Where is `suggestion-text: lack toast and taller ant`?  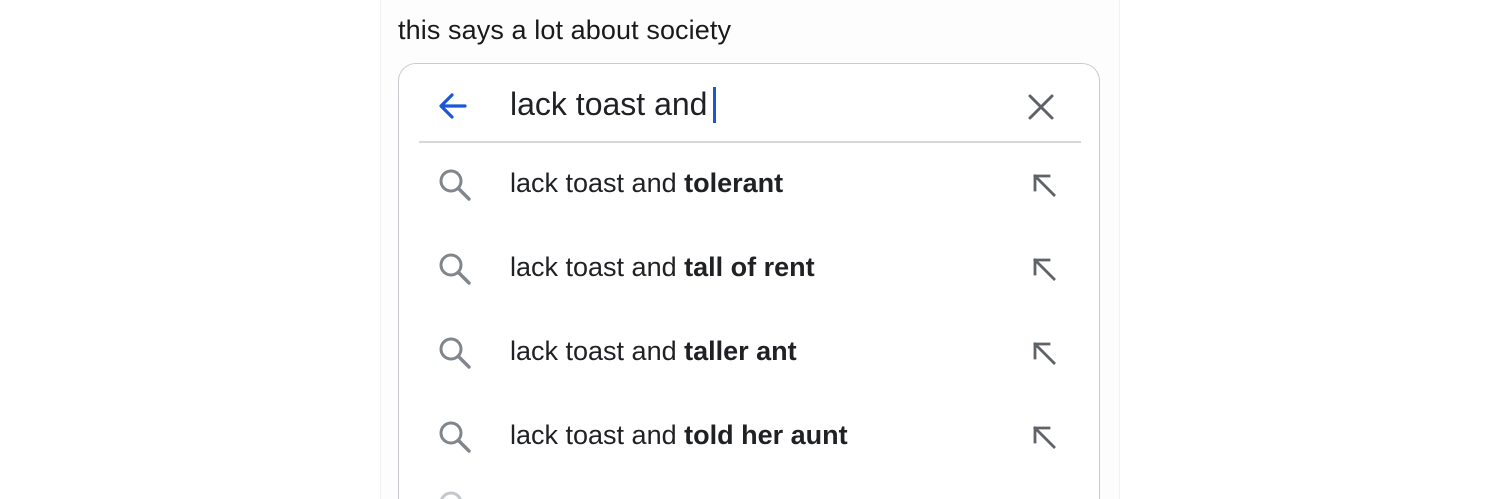
suggestion-text: lack toast and taller ant is located at coordinates (653, 351).